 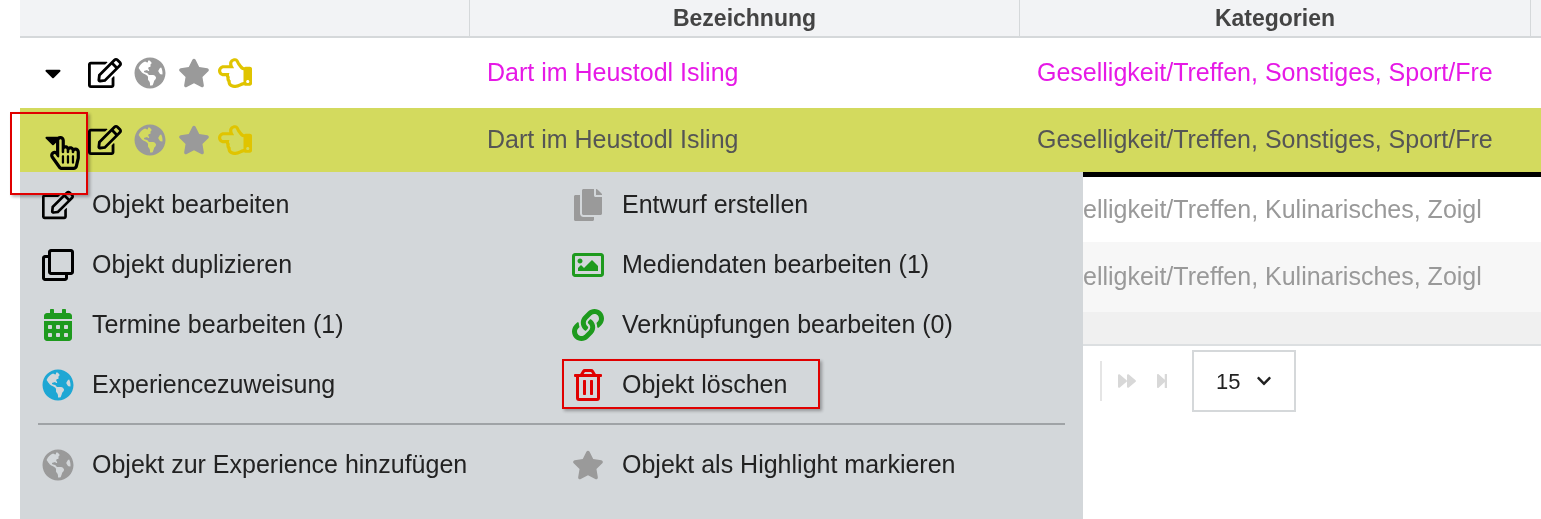 What do you see at coordinates (1127, 381) in the screenshot?
I see `next-page-icon` at bounding box center [1127, 381].